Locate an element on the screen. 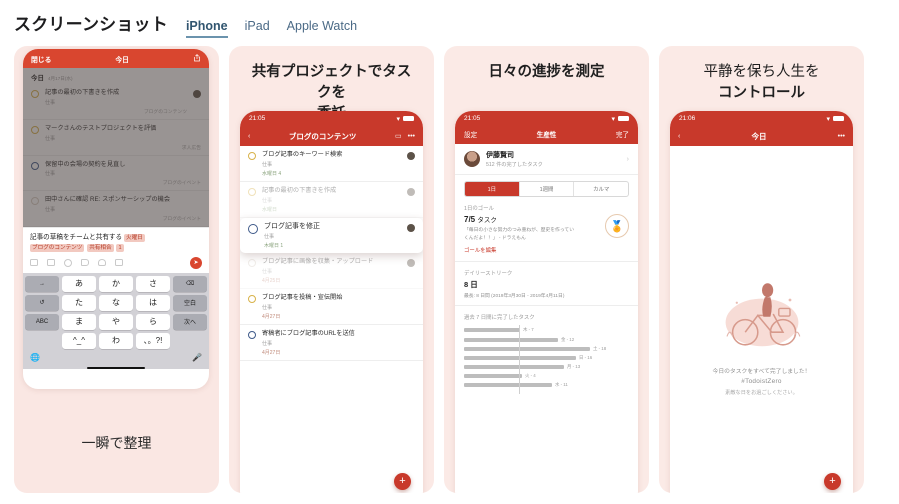 This screenshot has height=504, width=899. tab-ipad: iPad is located at coordinates (257, 27).